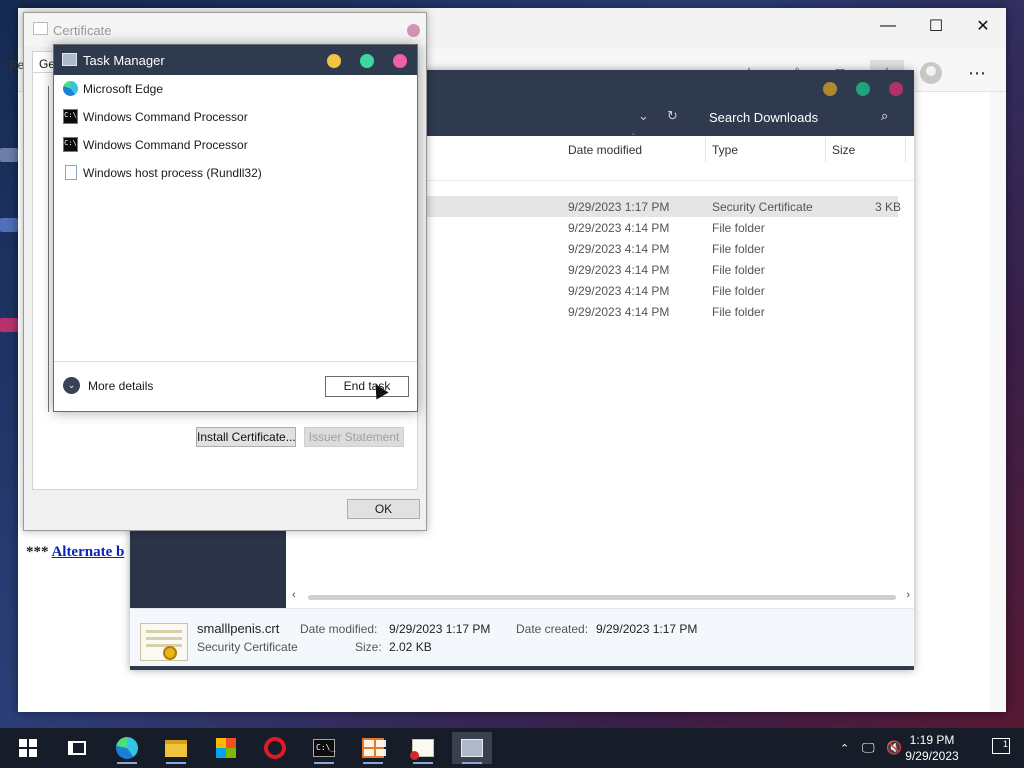 The image size is (1024, 768). I want to click on certificate-titlebar: Certificate, so click(225, 30).